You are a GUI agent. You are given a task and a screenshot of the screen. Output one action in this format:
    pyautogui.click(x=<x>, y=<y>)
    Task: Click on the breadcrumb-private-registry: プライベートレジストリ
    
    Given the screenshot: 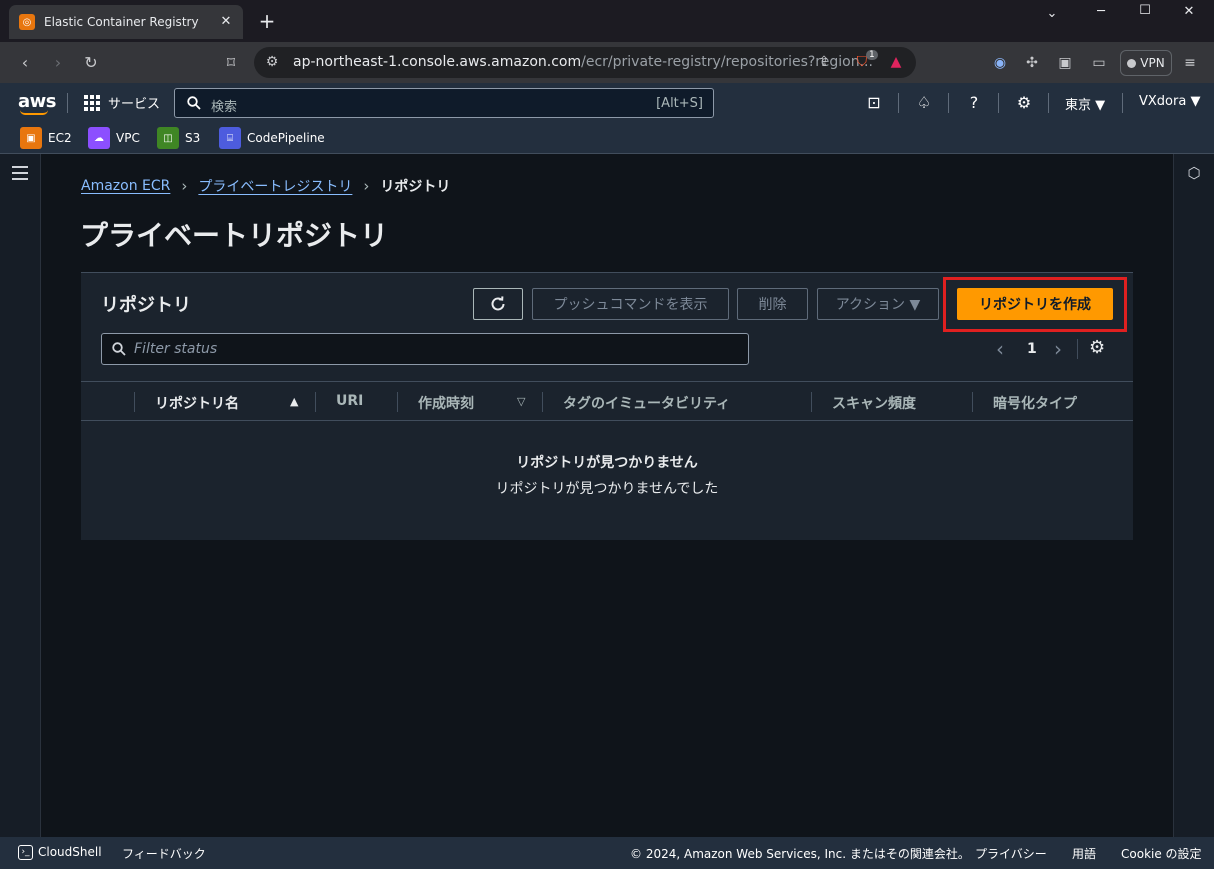 What is the action you would take?
    pyautogui.click(x=275, y=186)
    